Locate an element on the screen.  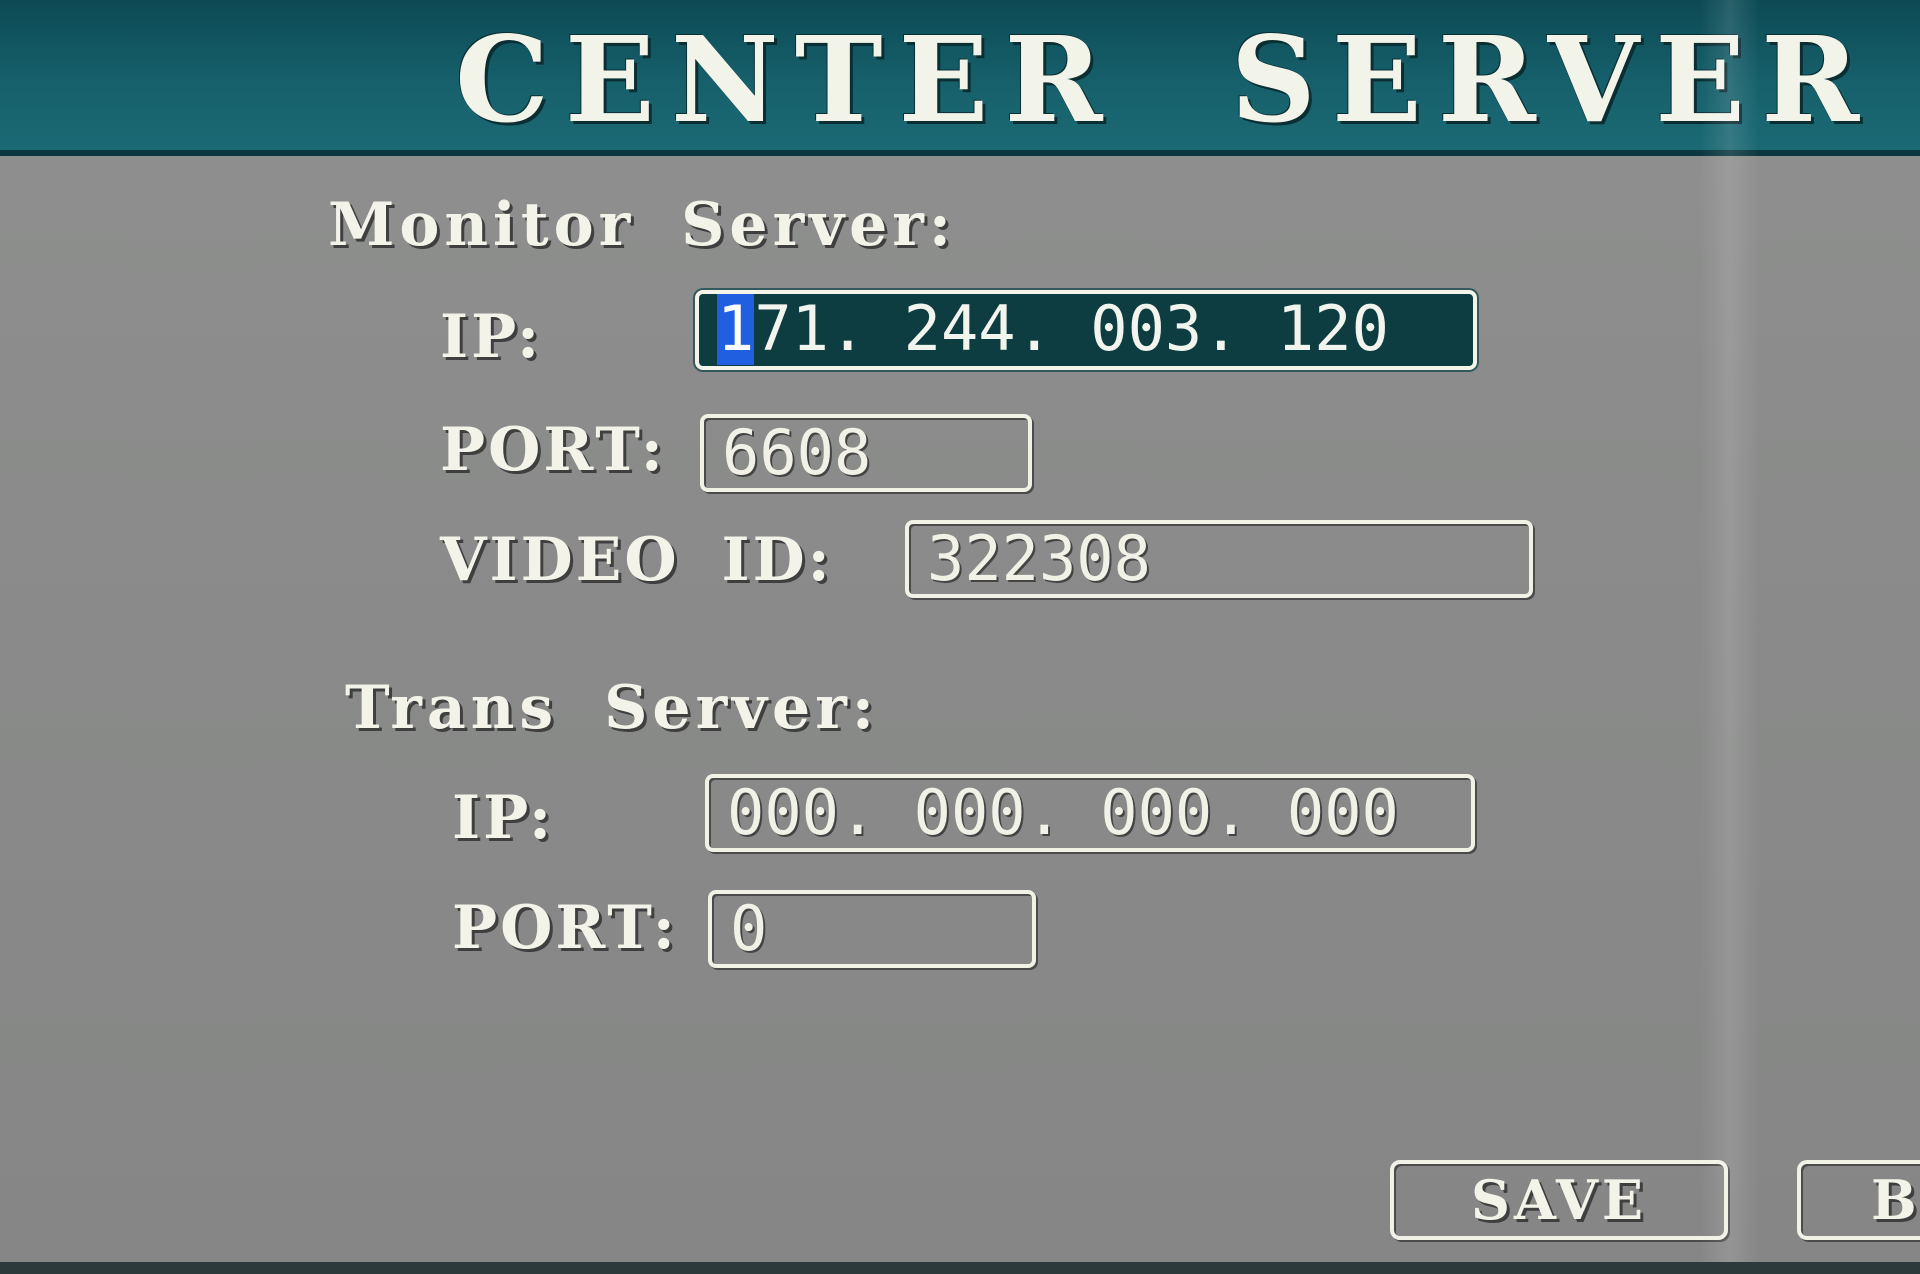
trans-port-input: 0 is located at coordinates (872, 929).